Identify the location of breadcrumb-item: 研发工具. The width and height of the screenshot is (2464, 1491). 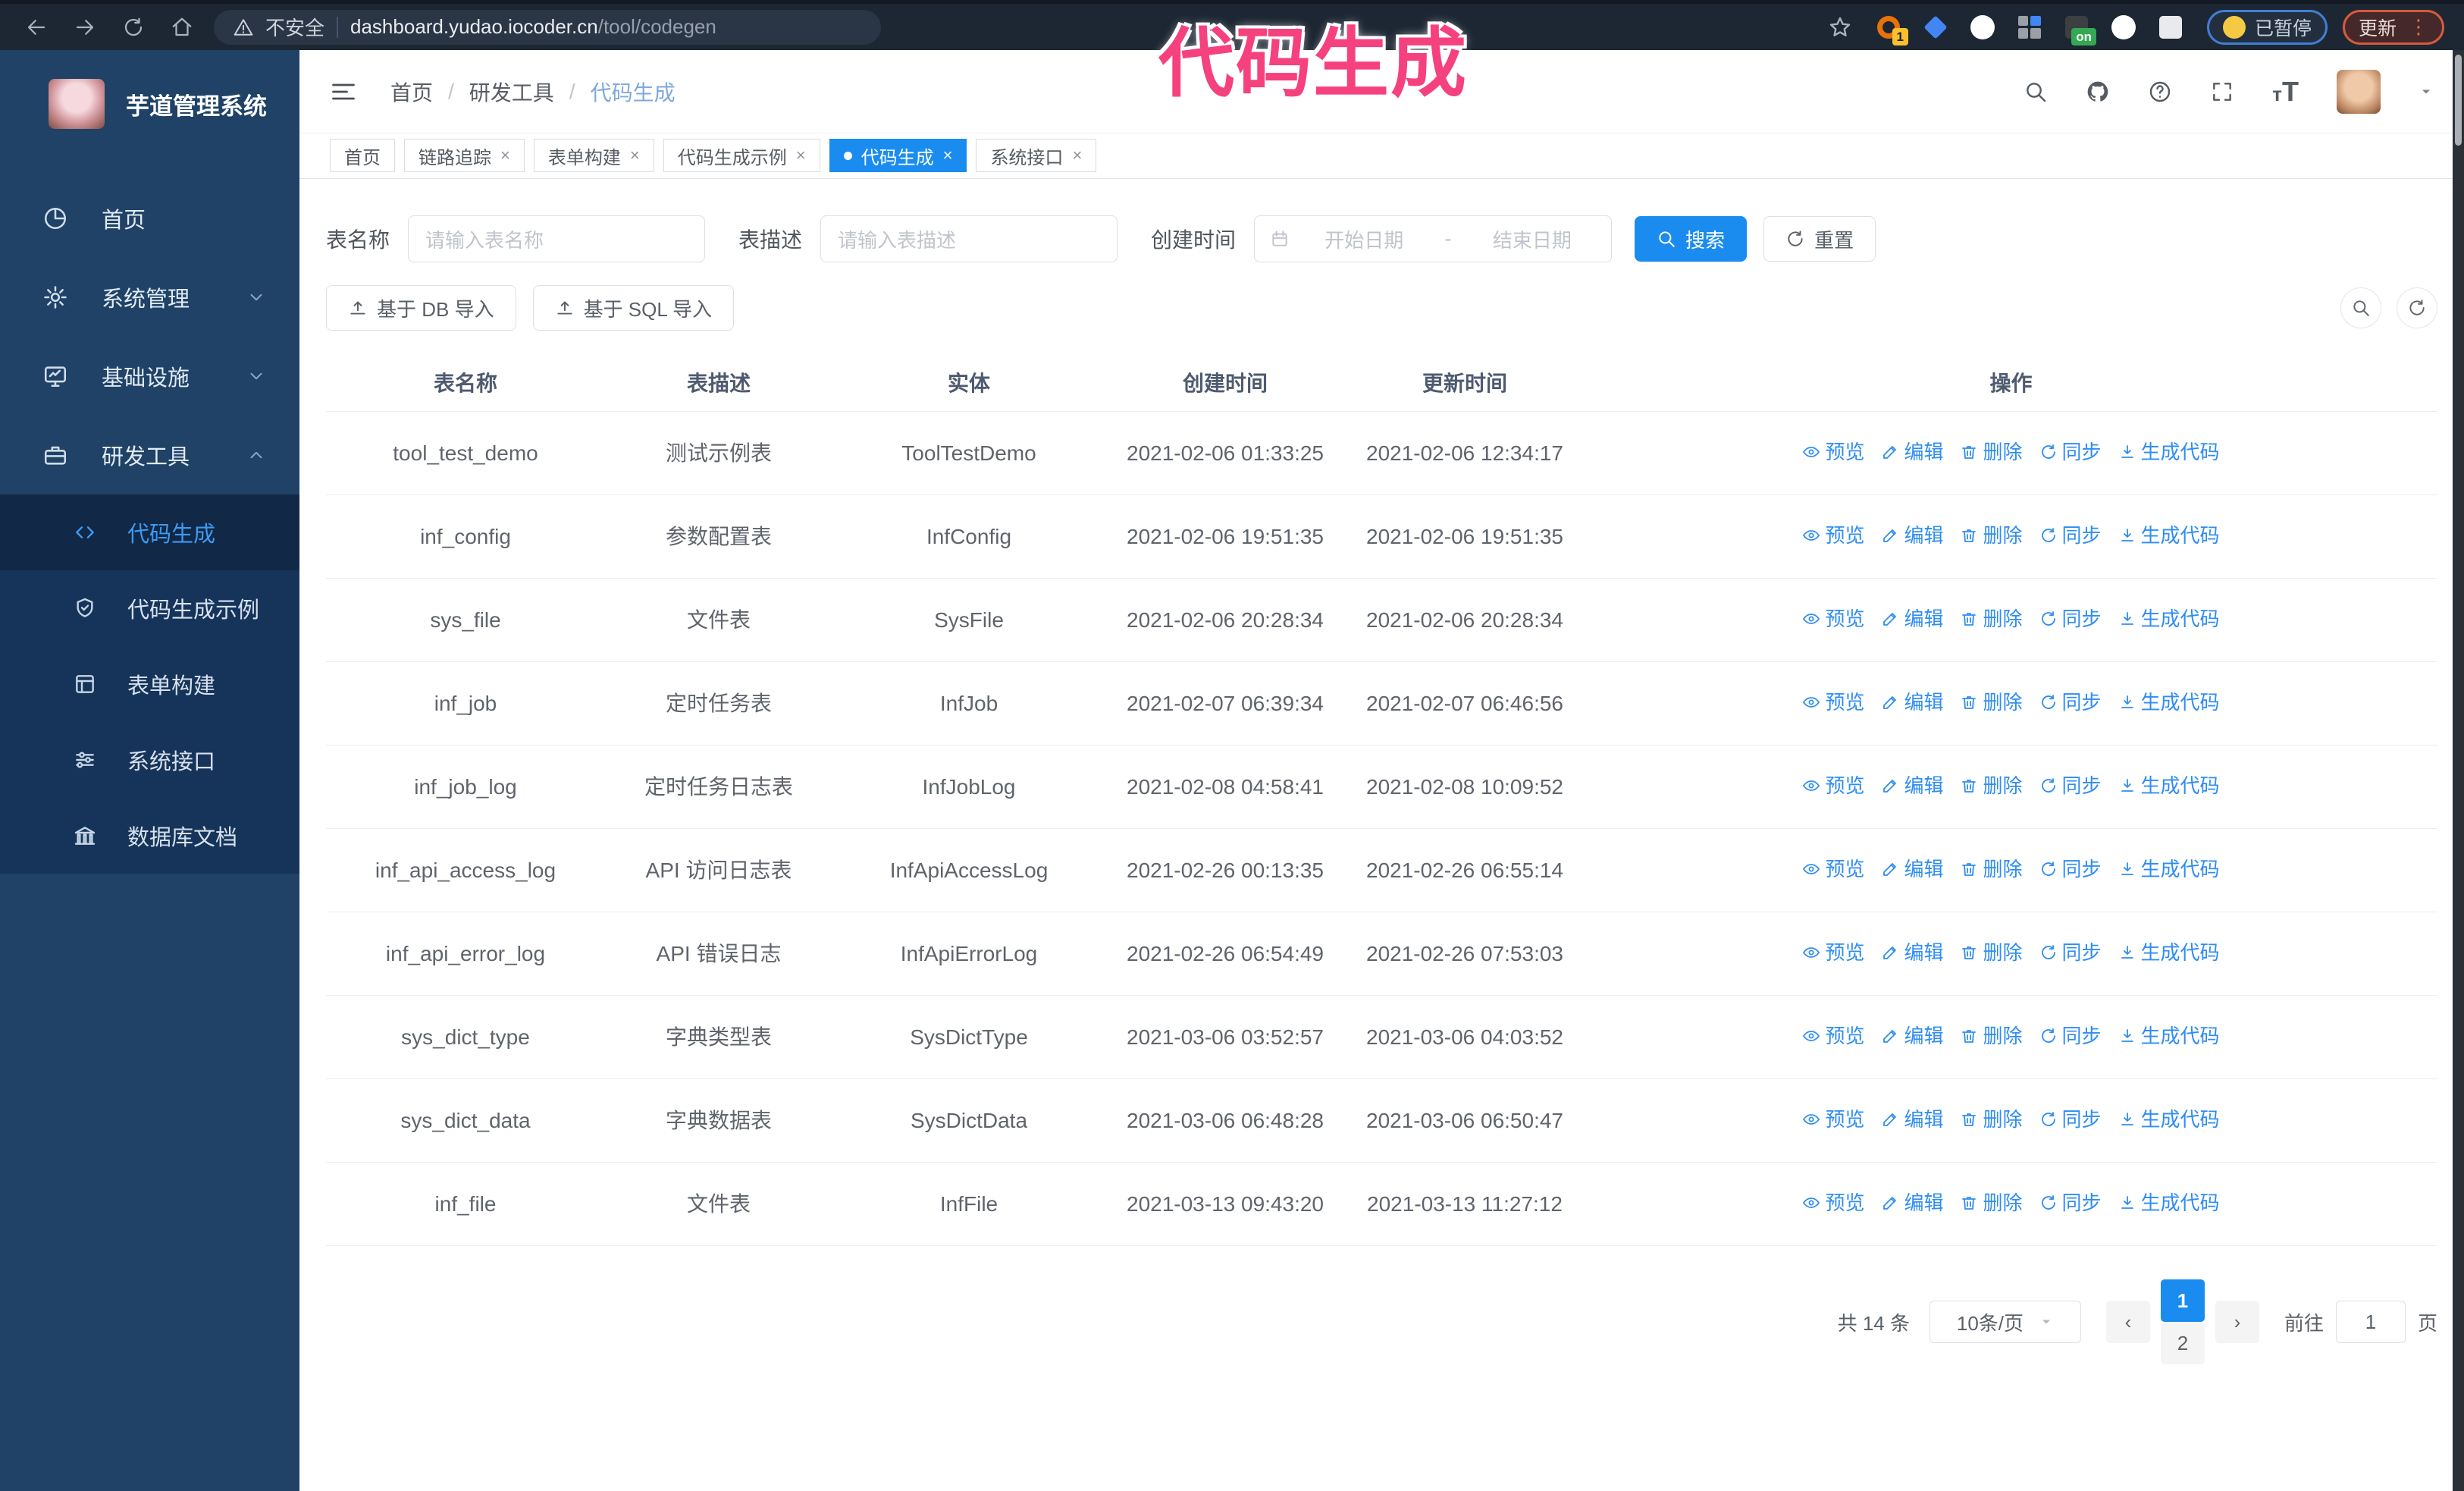
(511, 92).